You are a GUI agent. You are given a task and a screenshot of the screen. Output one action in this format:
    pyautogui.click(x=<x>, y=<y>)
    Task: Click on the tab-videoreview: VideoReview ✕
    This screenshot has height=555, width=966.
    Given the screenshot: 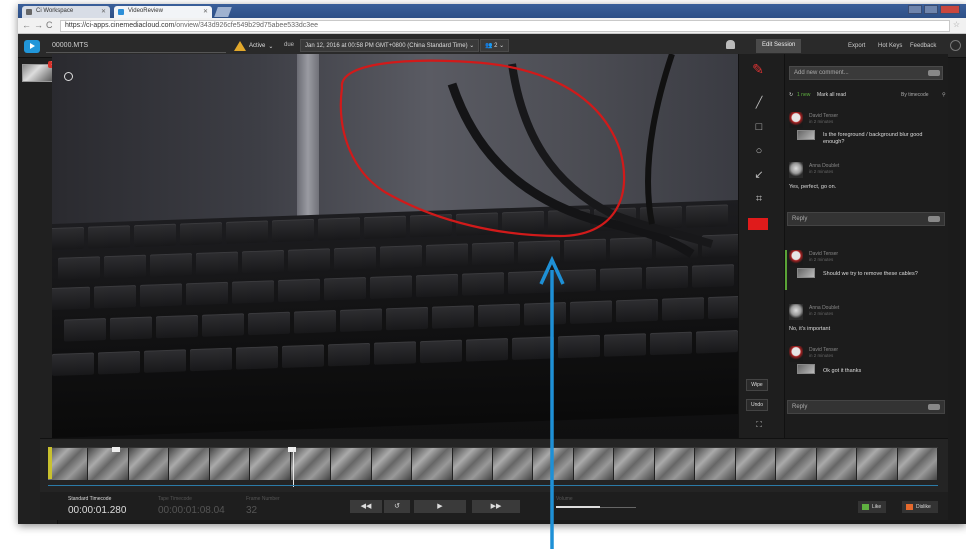 What is the action you would take?
    pyautogui.click(x=163, y=12)
    